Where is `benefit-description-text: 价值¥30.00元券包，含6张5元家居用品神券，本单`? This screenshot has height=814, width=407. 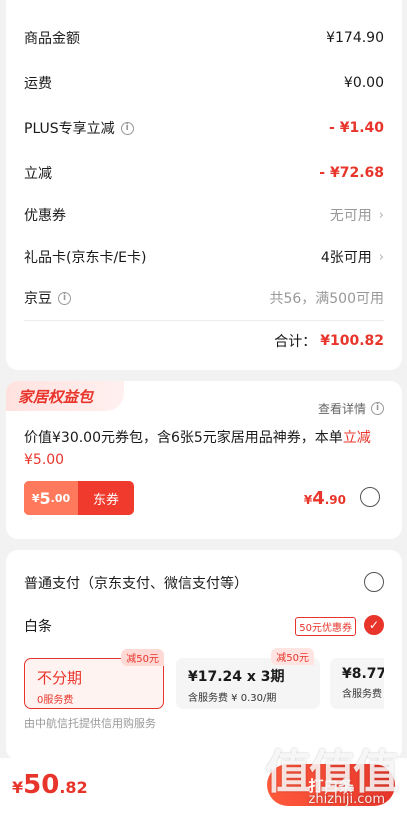
benefit-description-text: 价值¥30.00元券包，含6张5元家居用品神券，本单 is located at coordinates (183, 438).